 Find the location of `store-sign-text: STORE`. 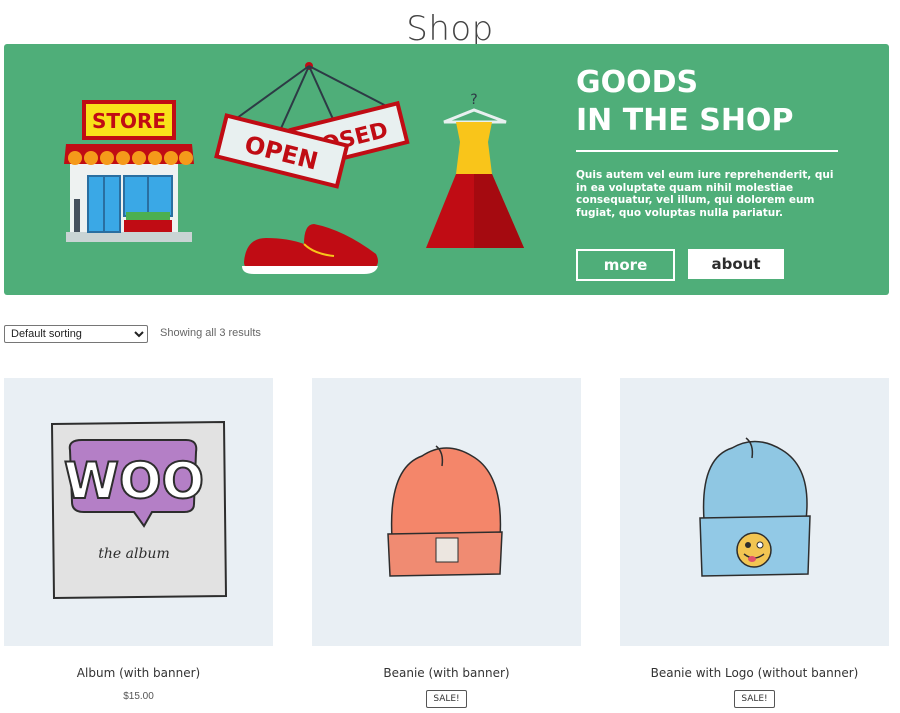

store-sign-text: STORE is located at coordinates (129, 121).